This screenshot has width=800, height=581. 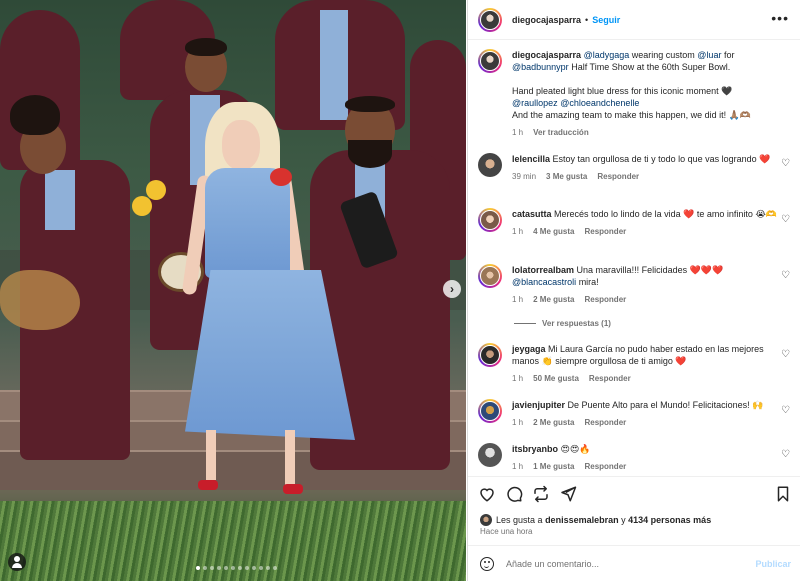 What do you see at coordinates (568, 494) in the screenshot?
I see `send-icon` at bounding box center [568, 494].